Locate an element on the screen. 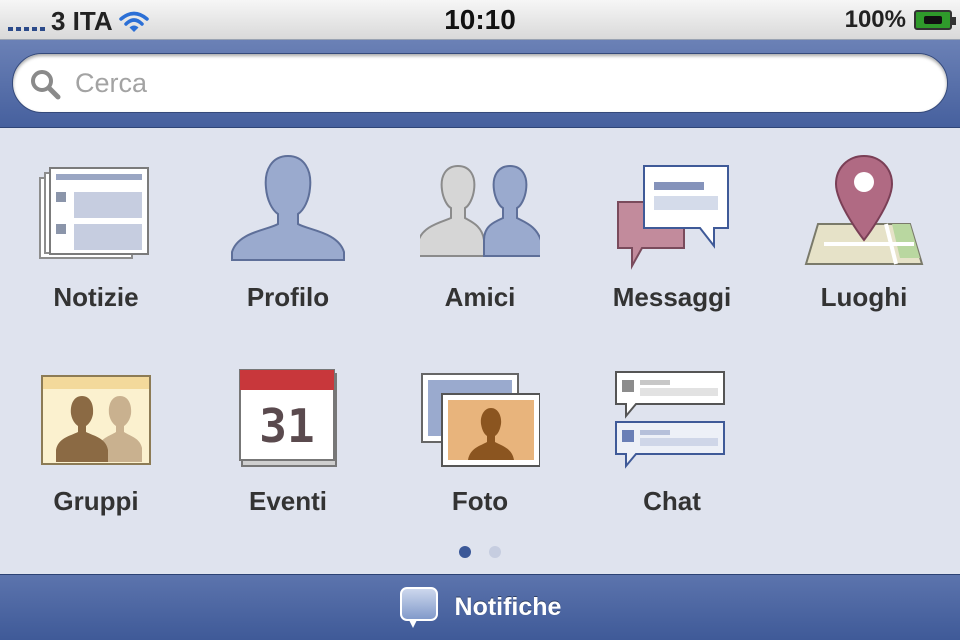 The height and width of the screenshot is (640, 960). tile-notizie: Notizie is located at coordinates (96, 223).